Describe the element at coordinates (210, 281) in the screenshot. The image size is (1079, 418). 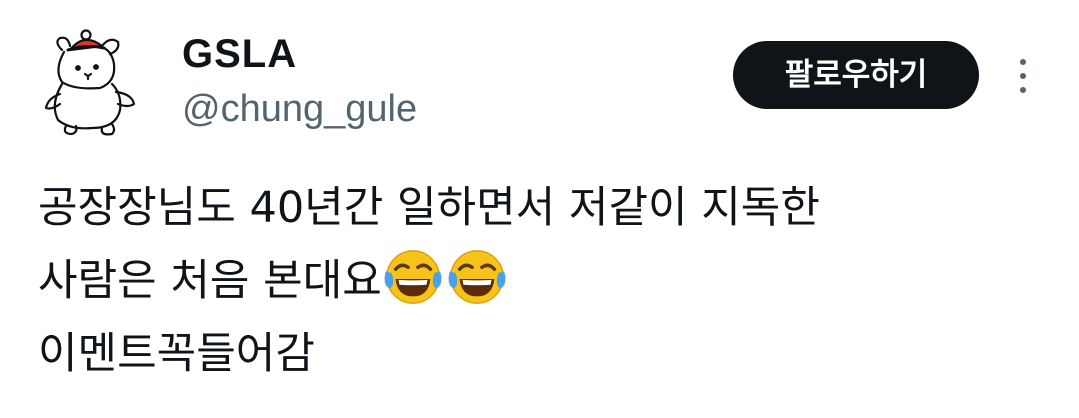
I see `tweet-line-2-text: 사람은 처음 본대요` at that location.